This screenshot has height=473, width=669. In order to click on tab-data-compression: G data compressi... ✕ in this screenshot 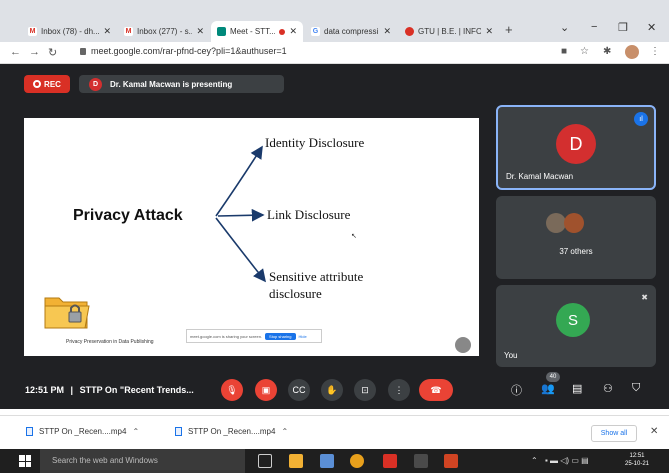, I will do `click(351, 31)`.